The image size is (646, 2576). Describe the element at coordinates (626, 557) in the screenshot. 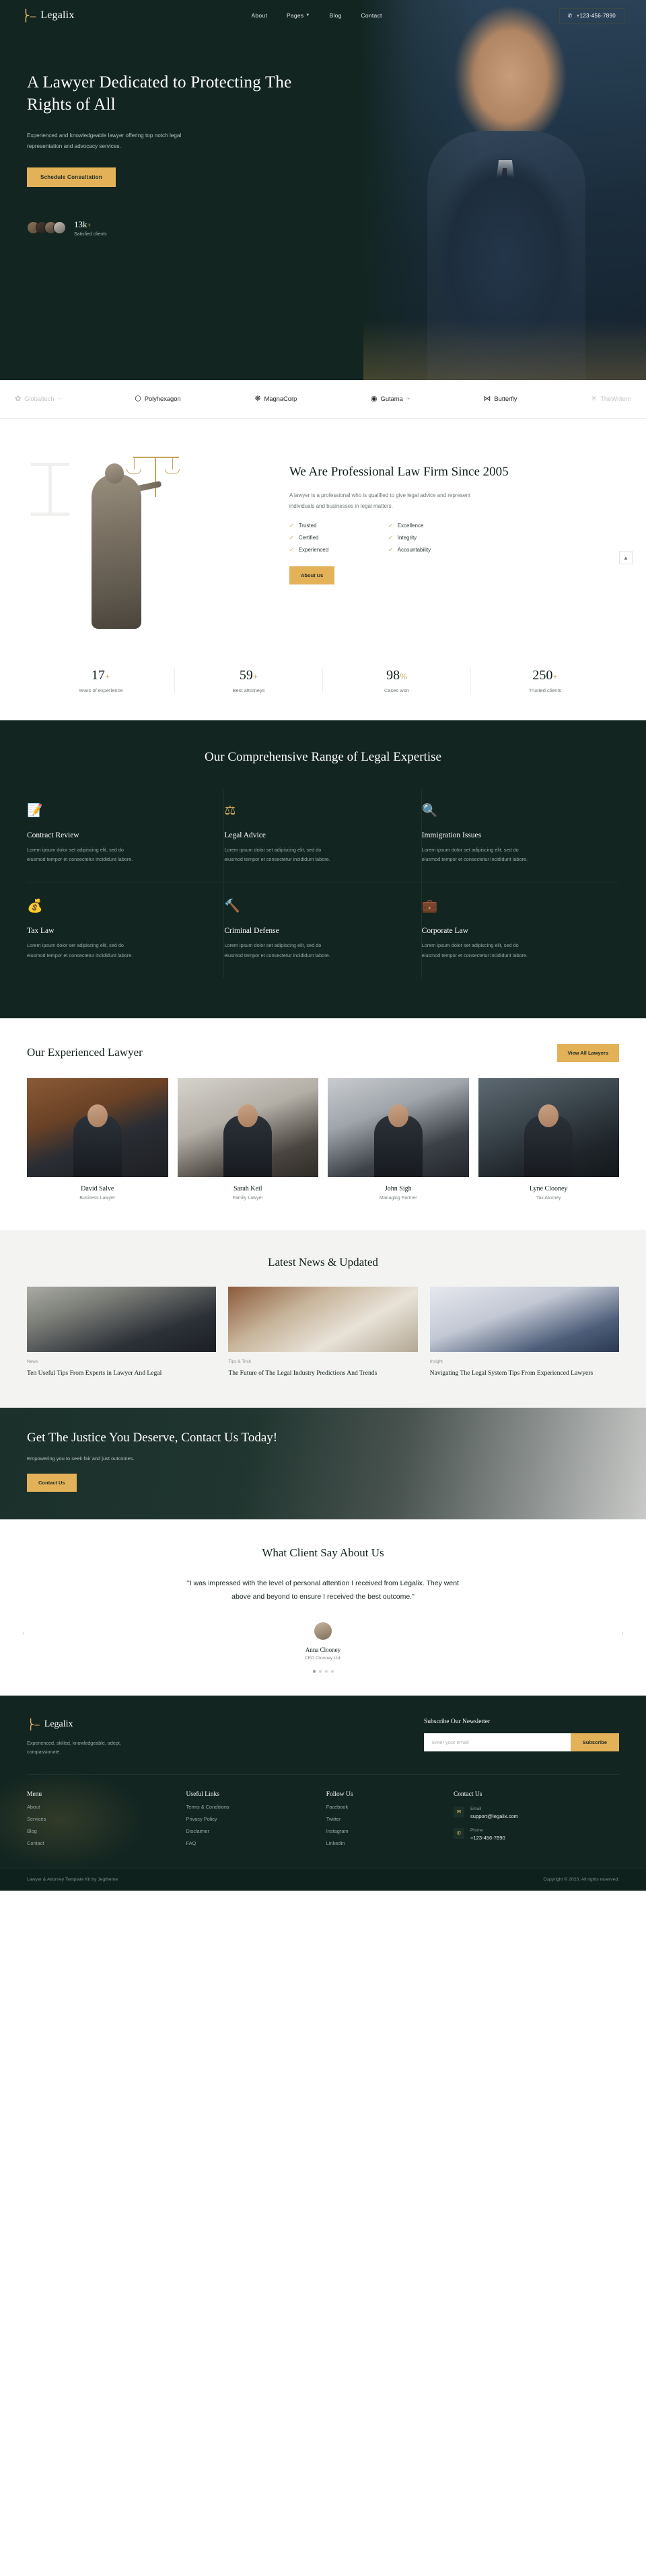

I see `scroll-to-top-button: ▲` at that location.